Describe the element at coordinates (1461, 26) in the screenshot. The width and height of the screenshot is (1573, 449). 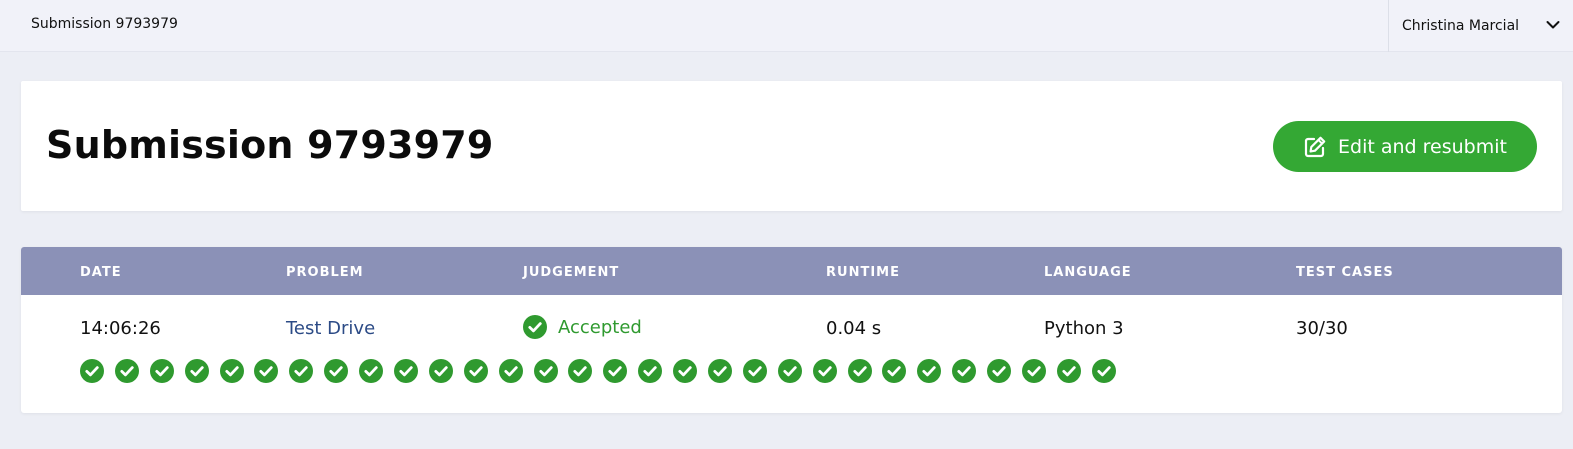
I see `user-name: Christina Marcial` at that location.